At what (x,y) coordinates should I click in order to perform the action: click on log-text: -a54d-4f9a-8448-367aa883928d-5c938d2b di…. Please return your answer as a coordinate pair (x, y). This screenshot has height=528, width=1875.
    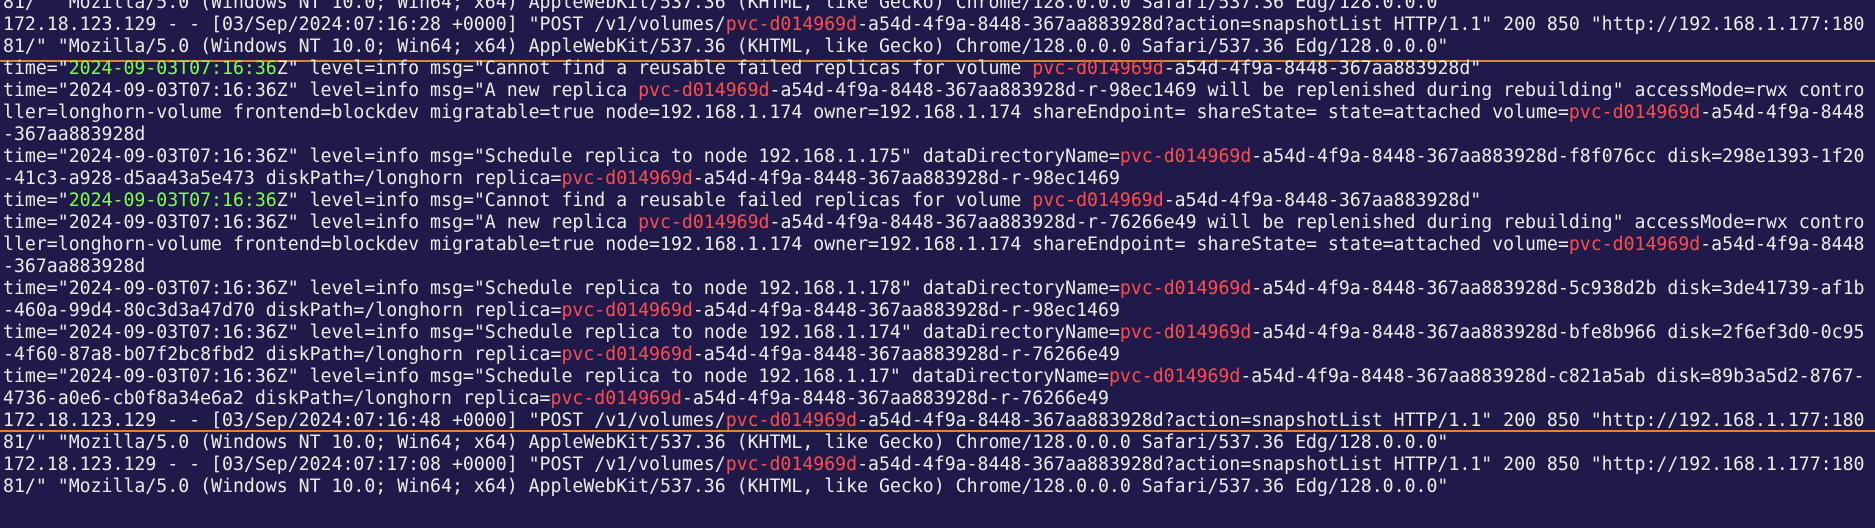
    Looking at the image, I should click on (1558, 288).